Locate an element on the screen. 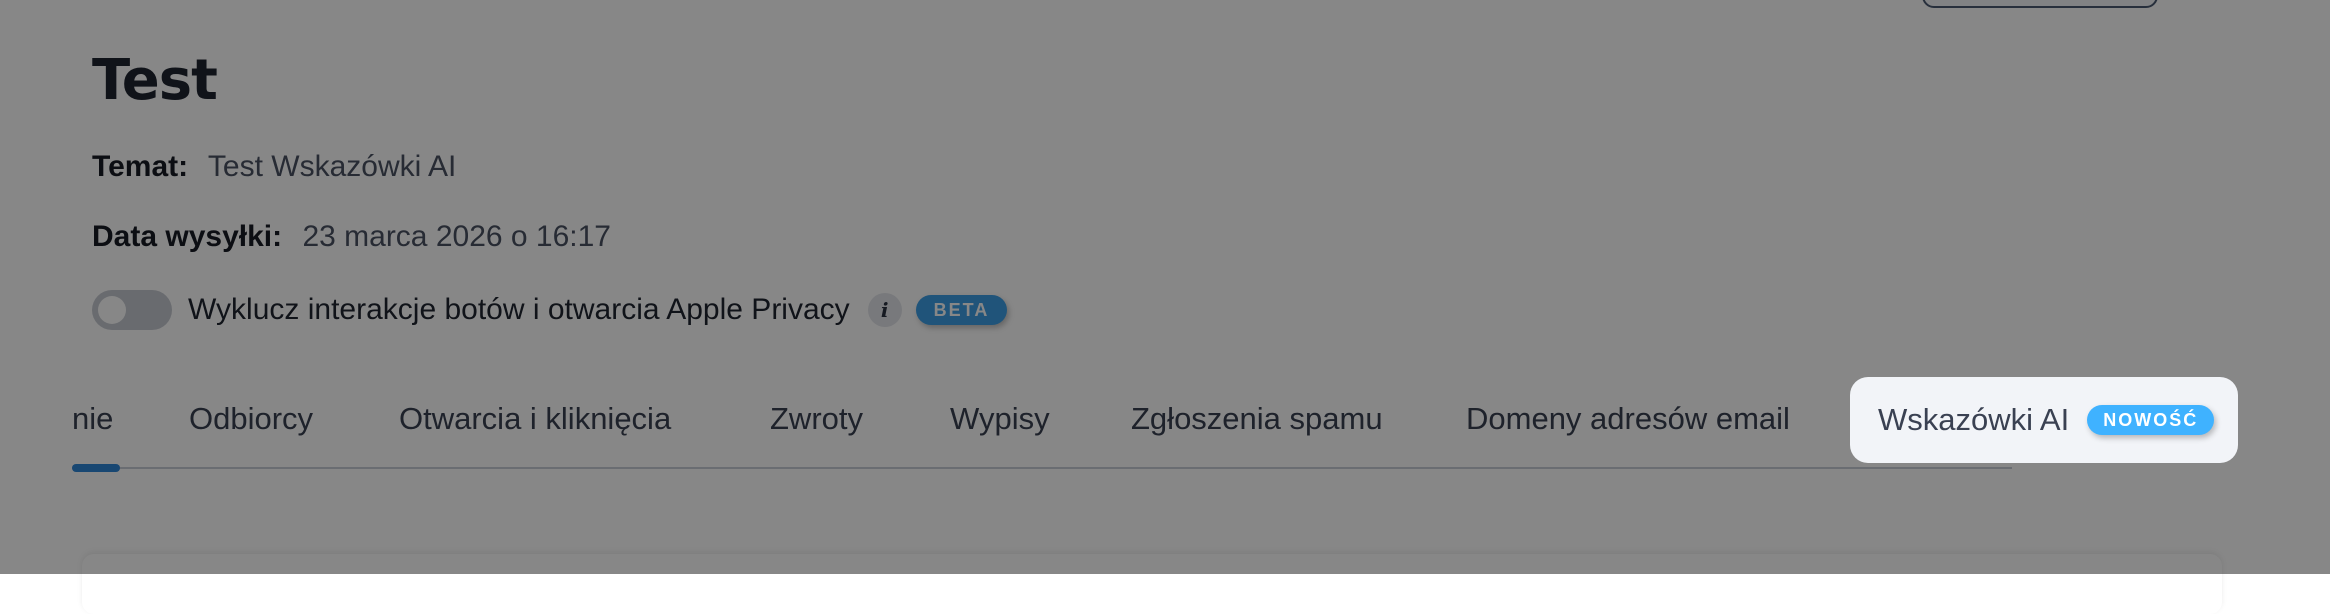  active-tab-indicator is located at coordinates (96, 468).